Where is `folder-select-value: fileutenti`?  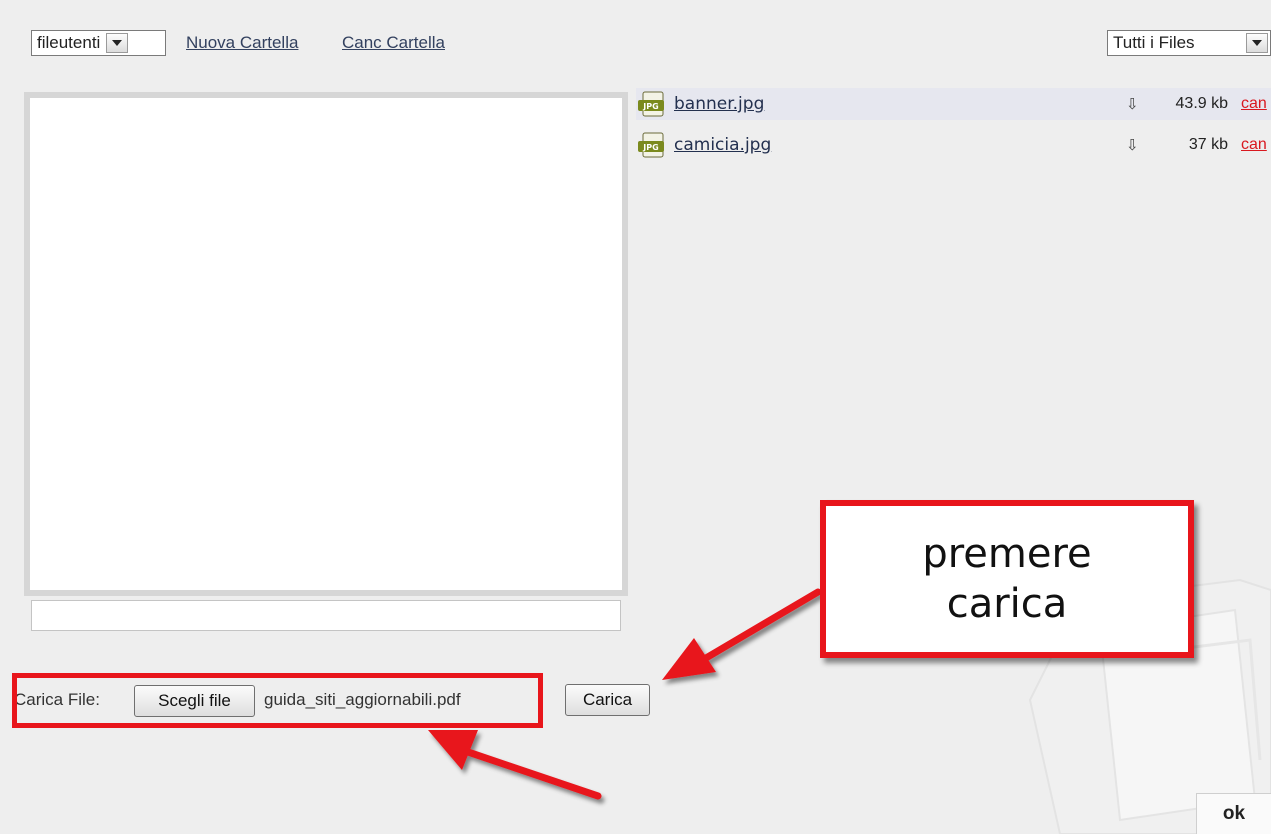
folder-select-value: fileutenti is located at coordinates (69, 42).